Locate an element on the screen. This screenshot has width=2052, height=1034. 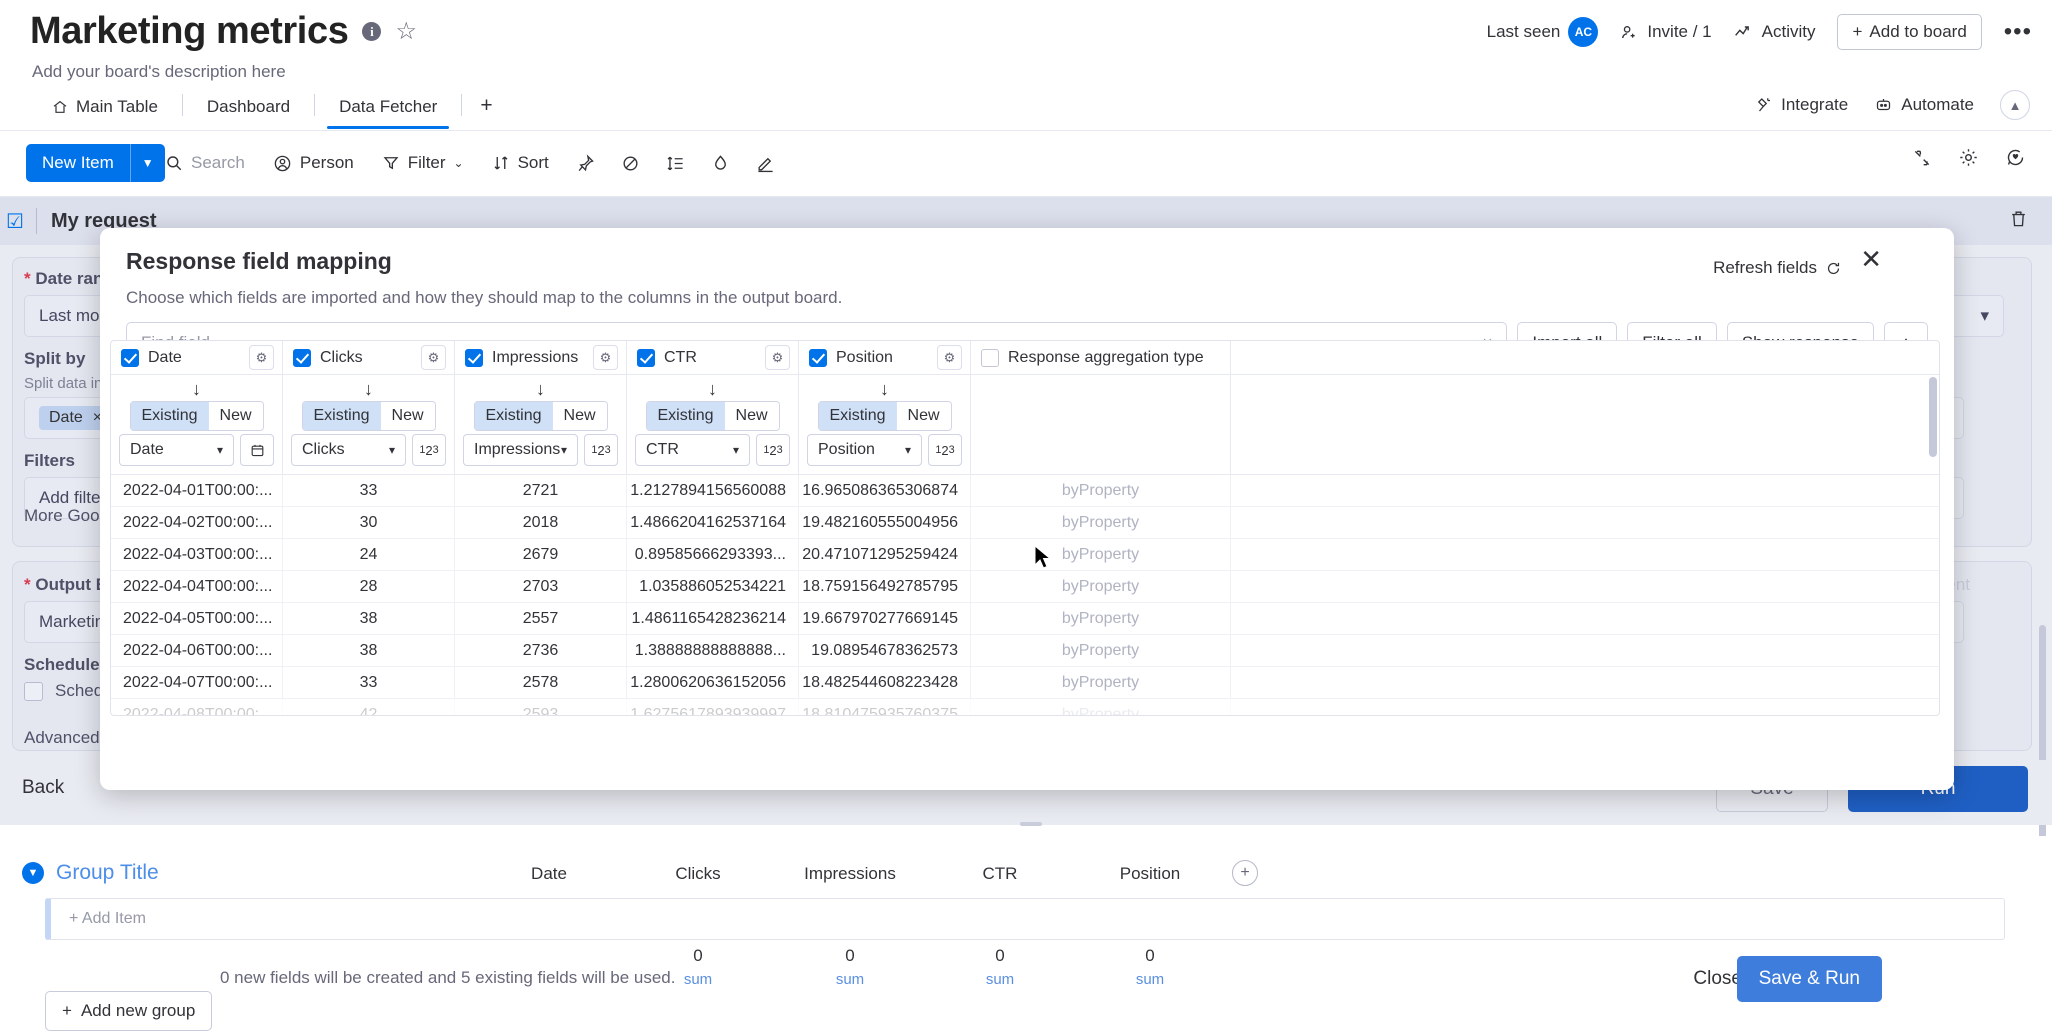
group-title: Group Title is located at coordinates (107, 873).